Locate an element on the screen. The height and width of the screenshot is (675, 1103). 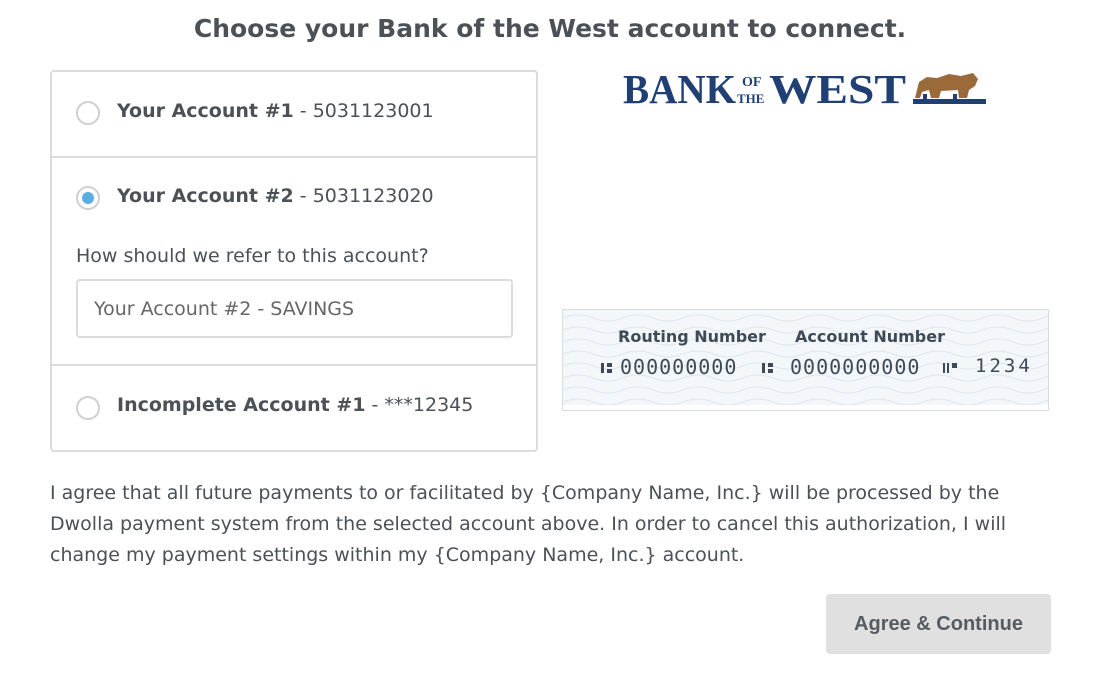
account-number-digits: 0000000000 is located at coordinates (855, 367).